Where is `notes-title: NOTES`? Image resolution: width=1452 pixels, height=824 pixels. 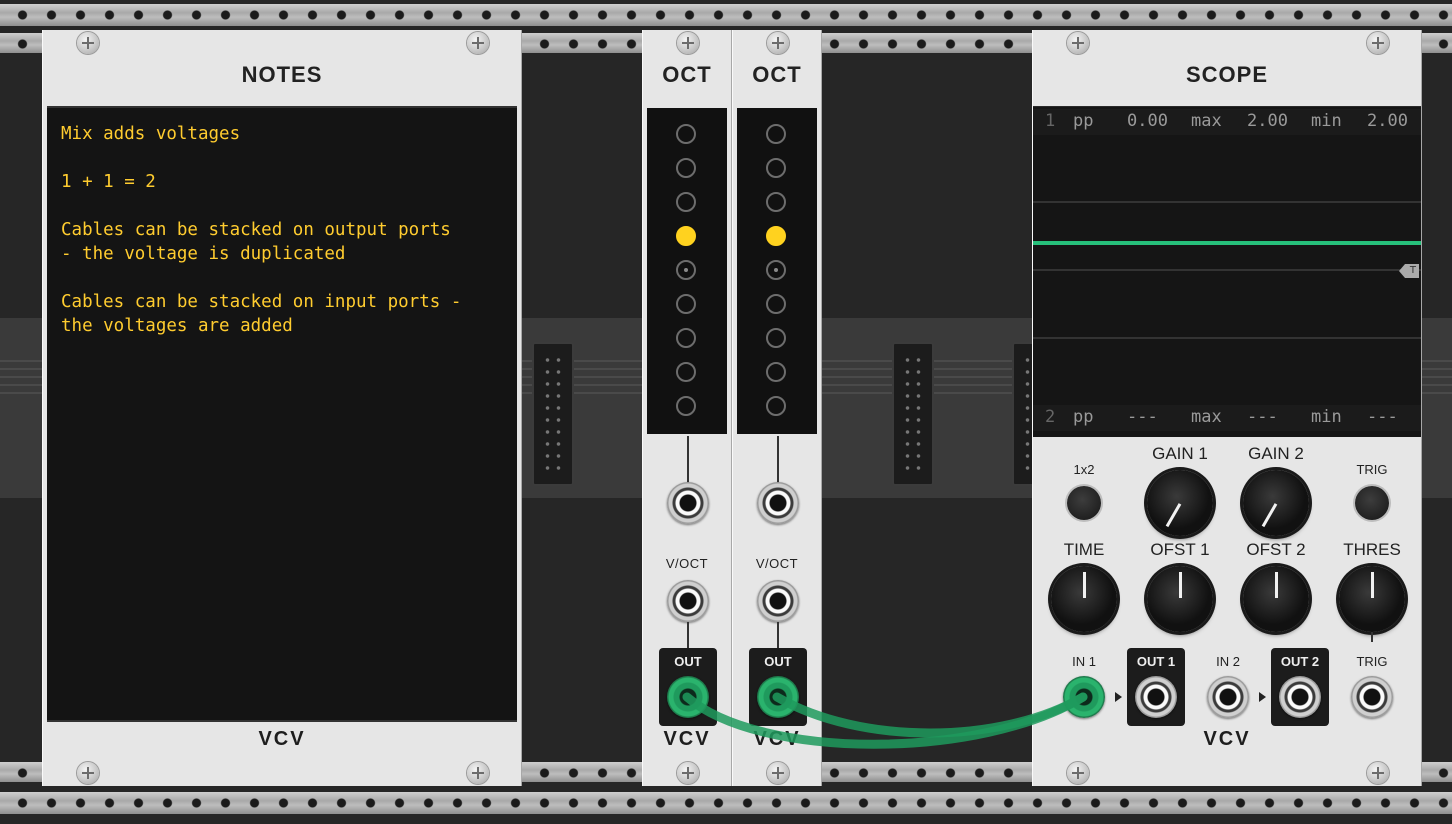
notes-title: NOTES is located at coordinates (282, 74).